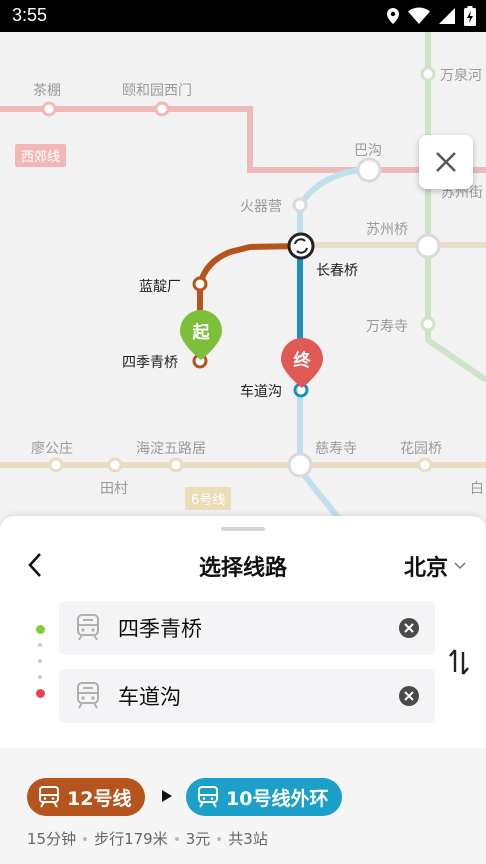 The image size is (486, 864). What do you see at coordinates (261, 391) in the screenshot?
I see `station-label: 车道沟` at bounding box center [261, 391].